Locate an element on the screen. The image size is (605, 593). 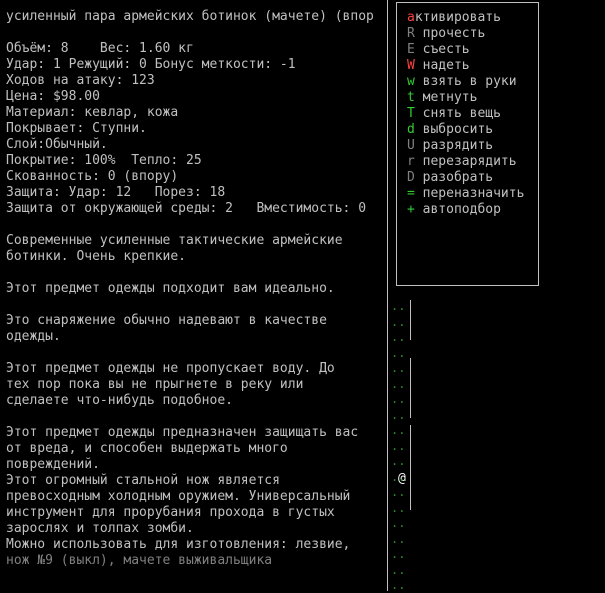
item-info-line: тех пор пока вы не прыгнете в реку или is located at coordinates (155, 384).